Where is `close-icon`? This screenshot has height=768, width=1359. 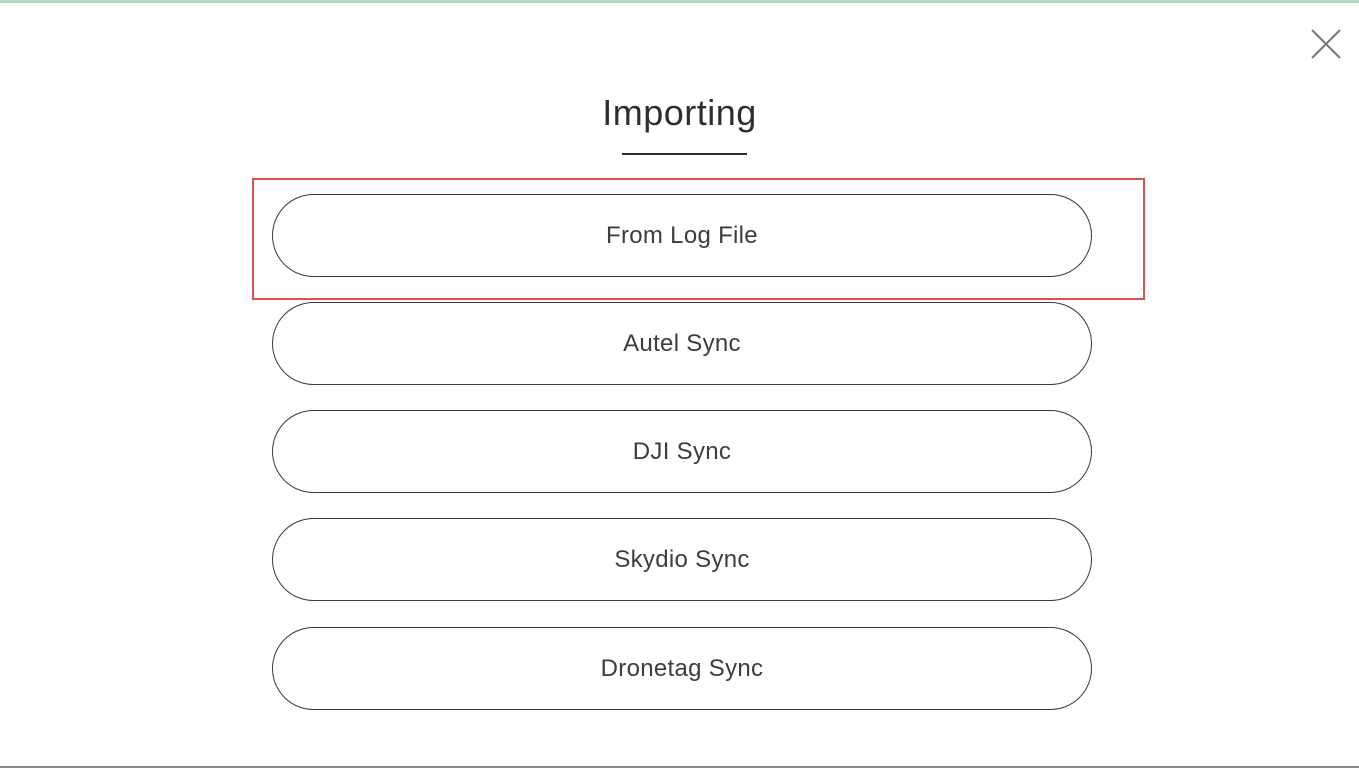
close-icon is located at coordinates (1326, 44).